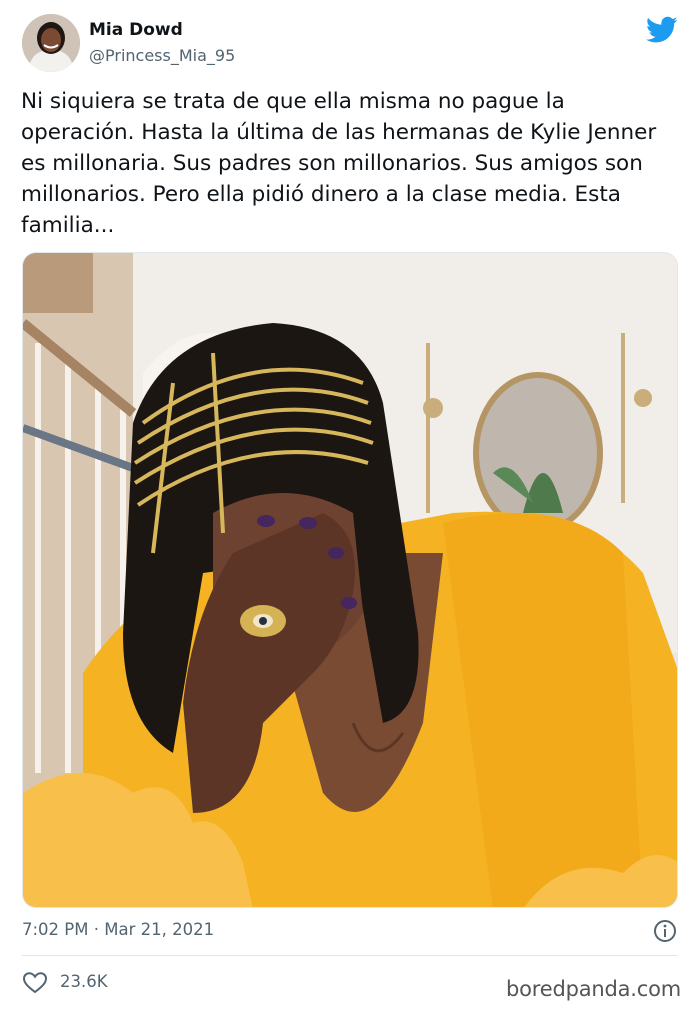  I want to click on twitter-bird-icon, so click(662, 30).